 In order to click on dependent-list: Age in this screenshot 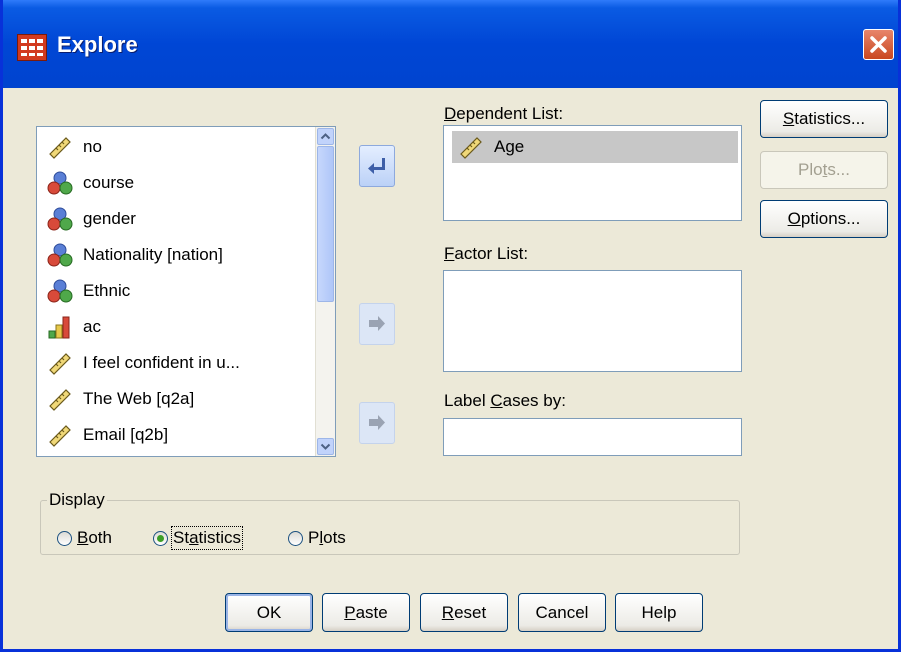, I will do `click(592, 173)`.